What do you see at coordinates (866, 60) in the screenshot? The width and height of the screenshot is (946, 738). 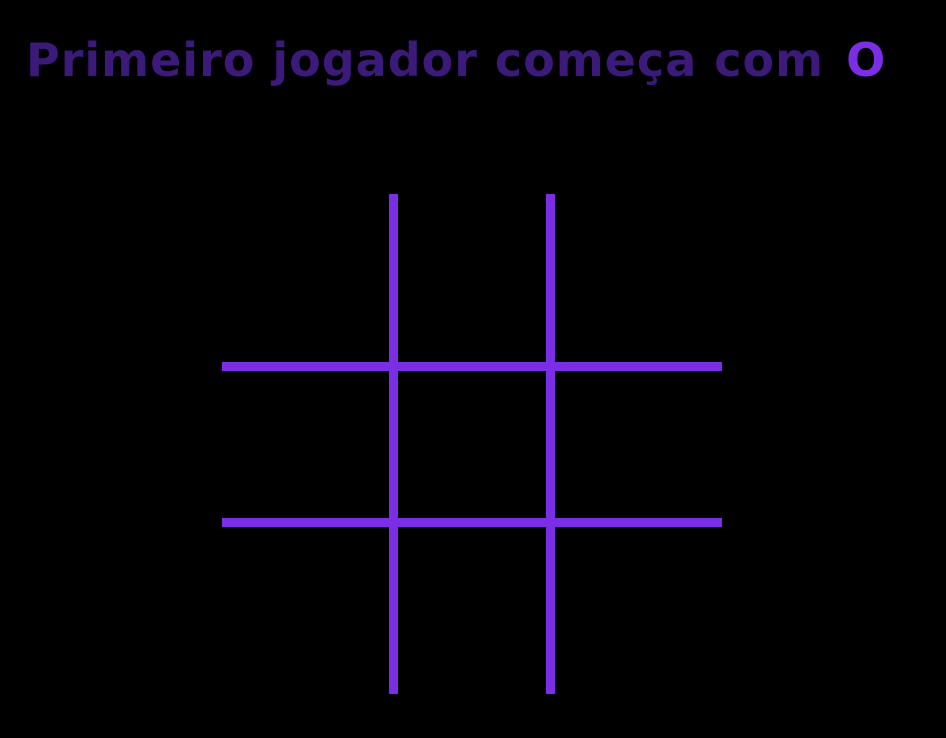 I see `current-symbol: O` at bounding box center [866, 60].